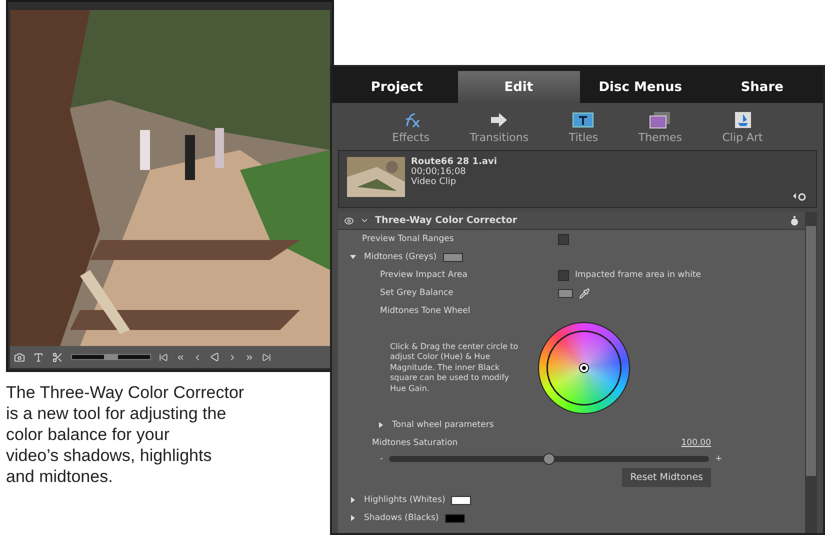  Describe the element at coordinates (499, 137) in the screenshot. I see `tool-label: Transitions` at that location.